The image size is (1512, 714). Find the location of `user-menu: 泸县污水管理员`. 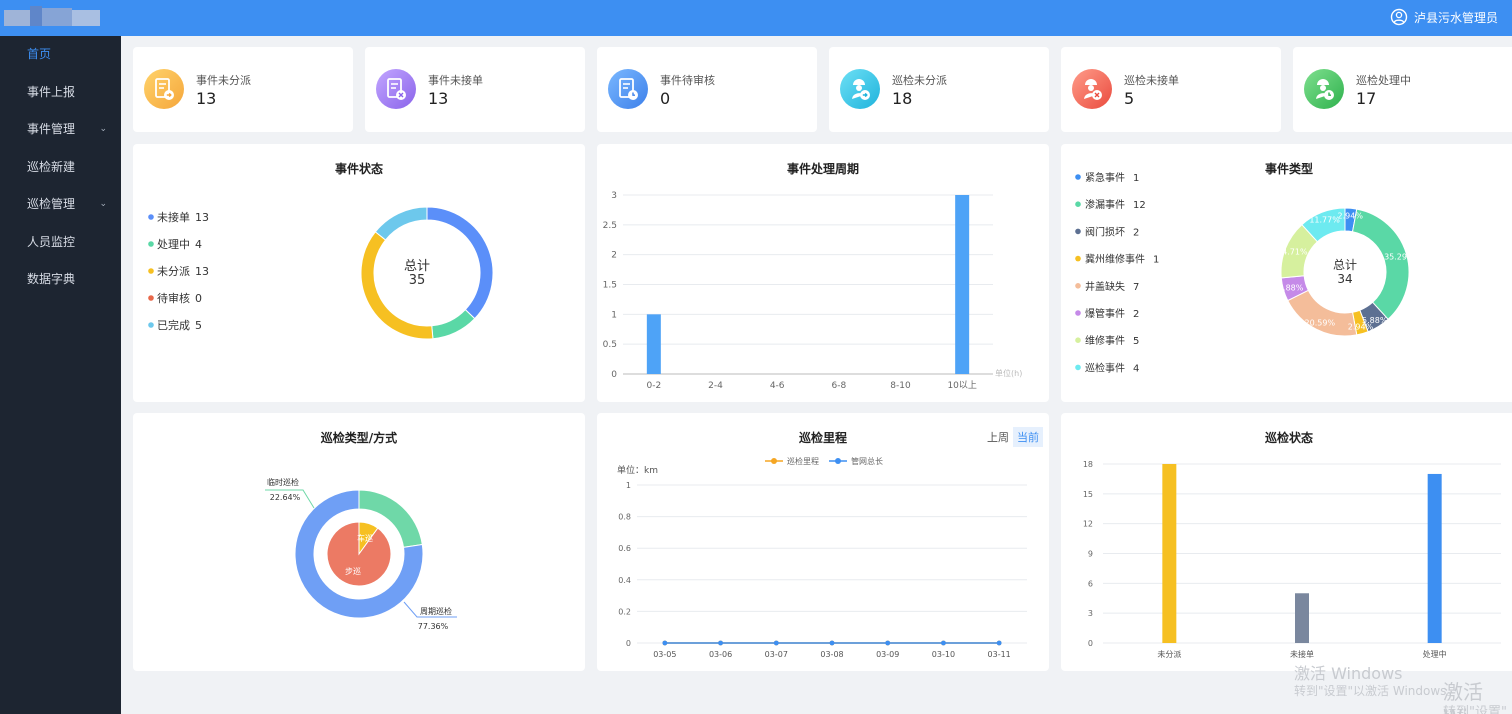

user-menu: 泸县污水管理员 is located at coordinates (1444, 17).